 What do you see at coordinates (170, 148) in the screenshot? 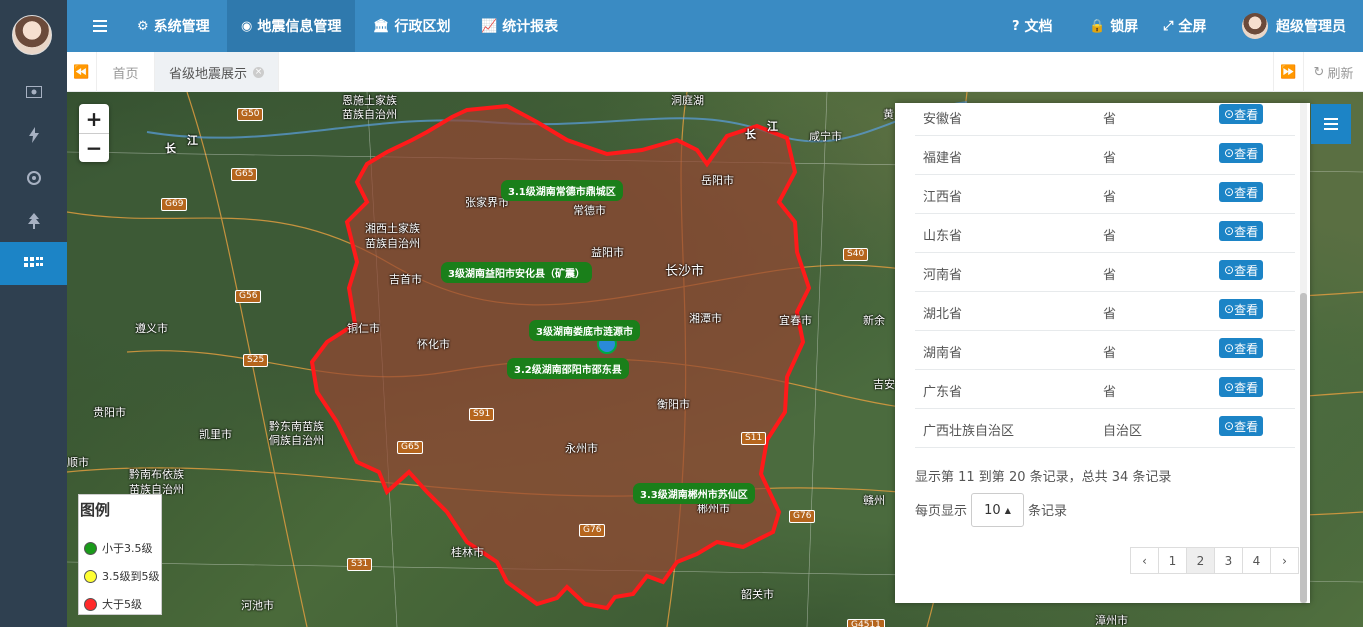
I see `river-label: 长` at bounding box center [170, 148].